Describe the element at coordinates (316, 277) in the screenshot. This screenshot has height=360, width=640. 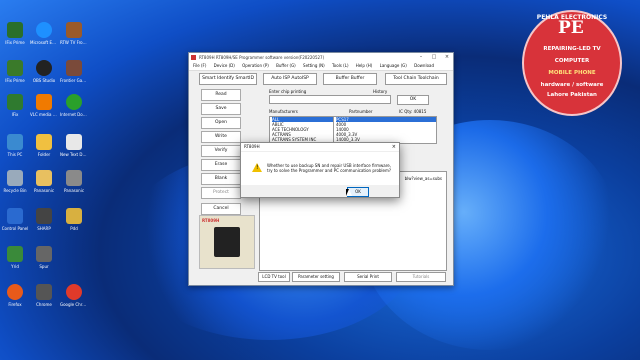
I see `parameter-setting-button: Parameter setting` at that location.